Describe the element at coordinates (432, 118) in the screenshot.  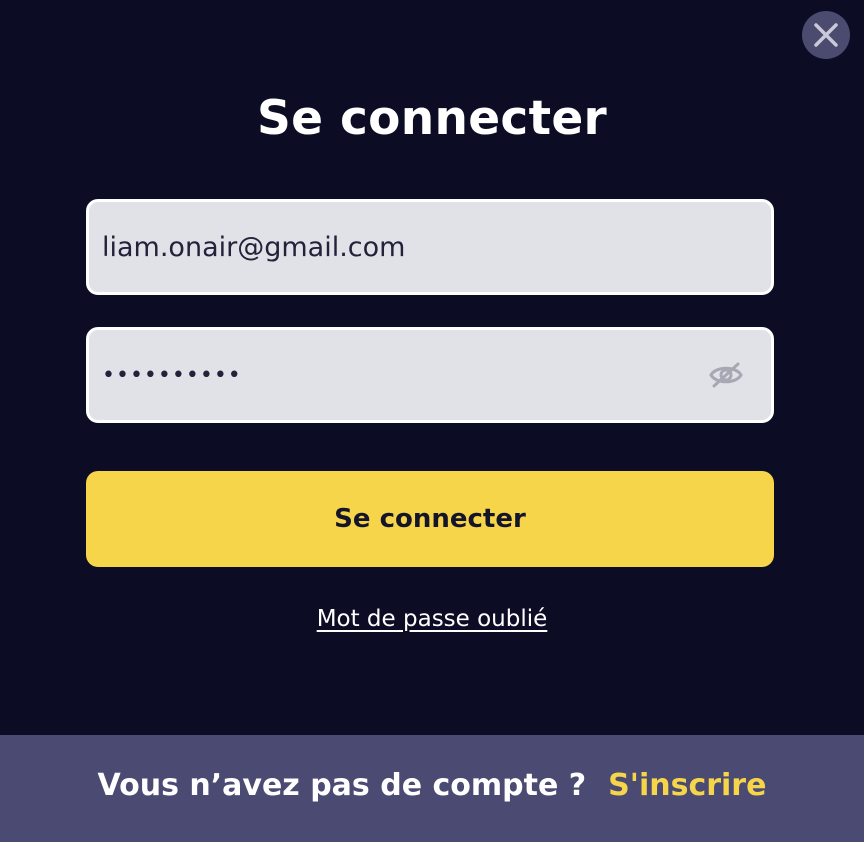
I see `modal-title: Se connecter` at that location.